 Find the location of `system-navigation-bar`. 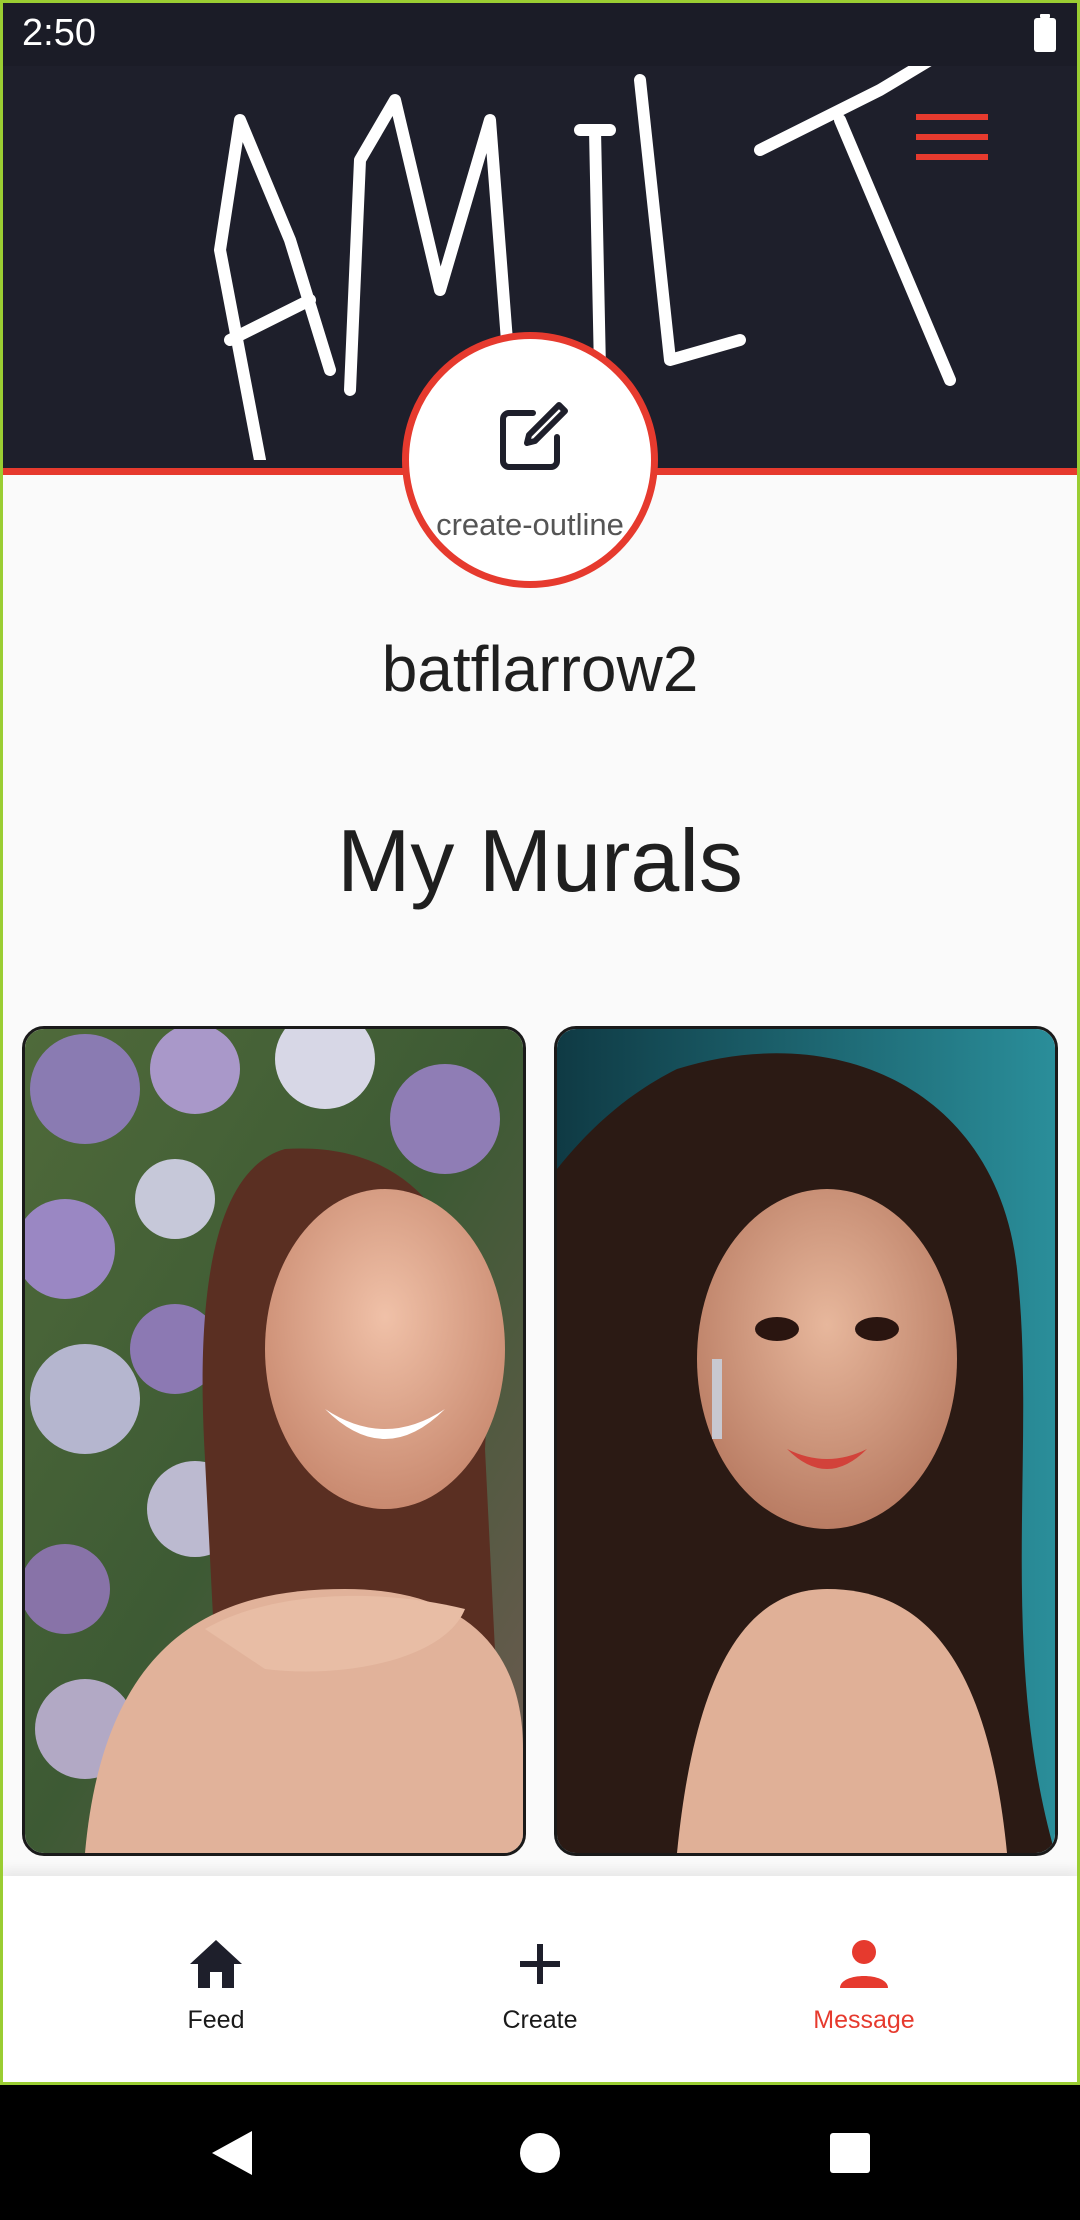

system-navigation-bar is located at coordinates (540, 2152).